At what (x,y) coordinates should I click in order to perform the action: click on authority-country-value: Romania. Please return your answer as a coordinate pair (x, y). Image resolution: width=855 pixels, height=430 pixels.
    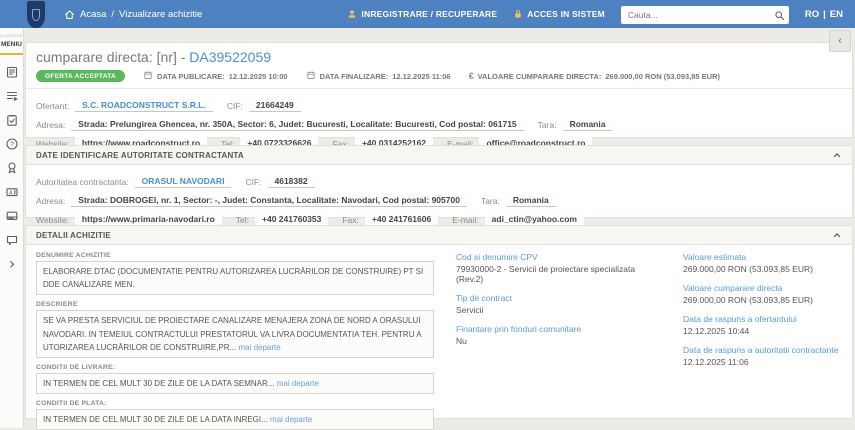
    Looking at the image, I should click on (530, 200).